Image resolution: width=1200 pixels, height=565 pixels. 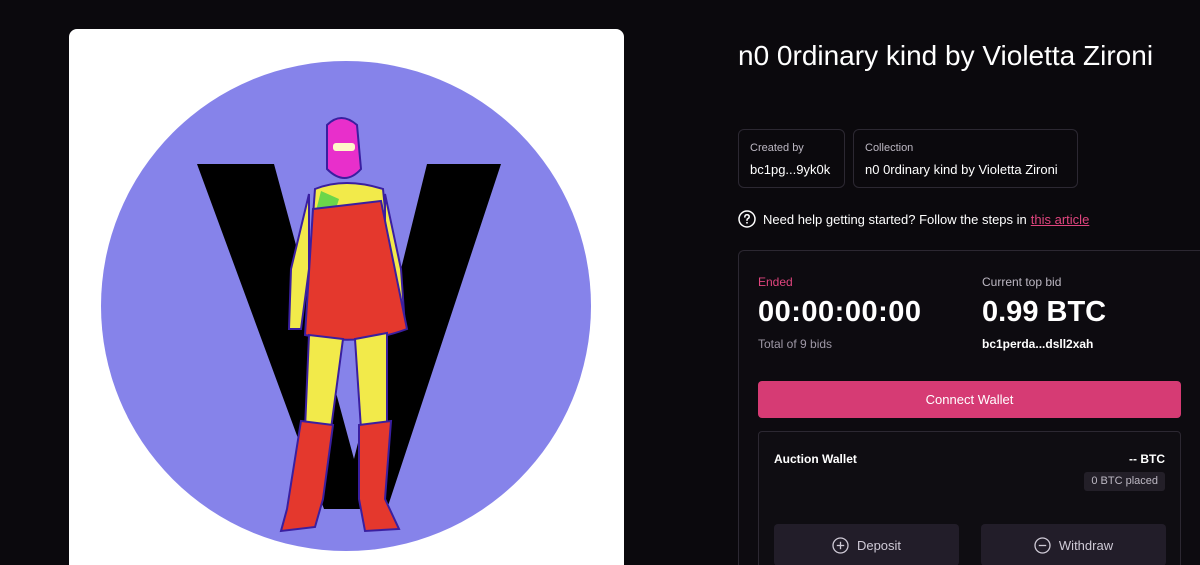 I want to click on top-bid-label: Current top bid, so click(x=1022, y=282).